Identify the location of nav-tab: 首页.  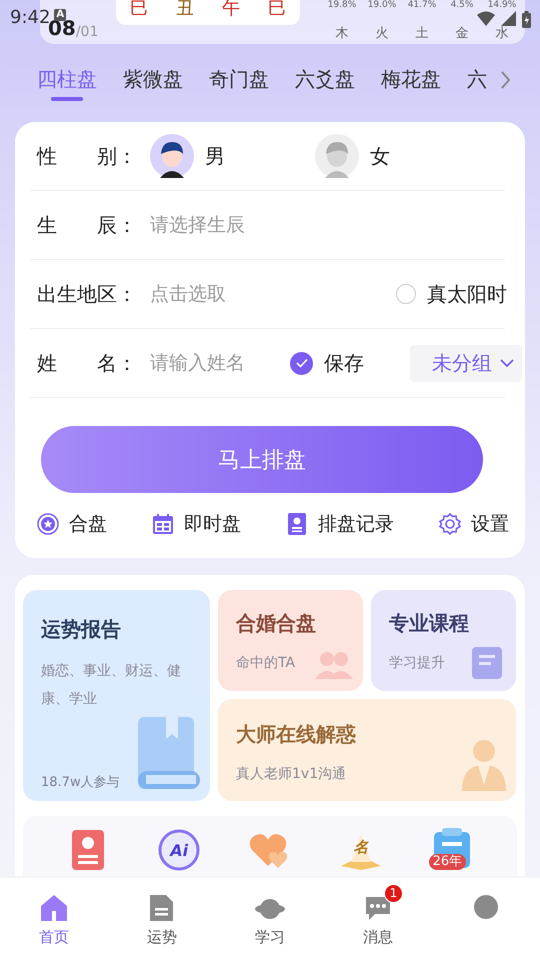
(54, 919).